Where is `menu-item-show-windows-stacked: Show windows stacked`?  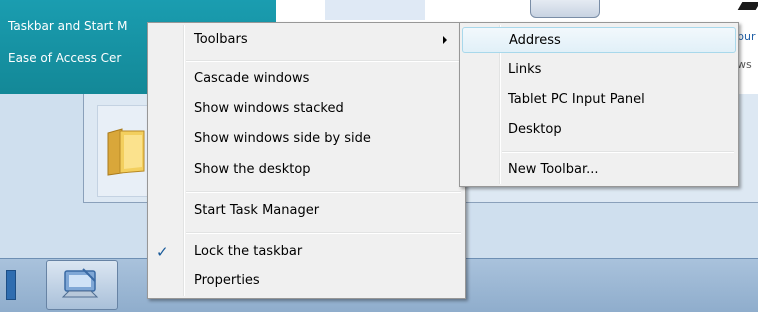
menu-item-show-windows-stacked: Show windows stacked is located at coordinates (306, 109).